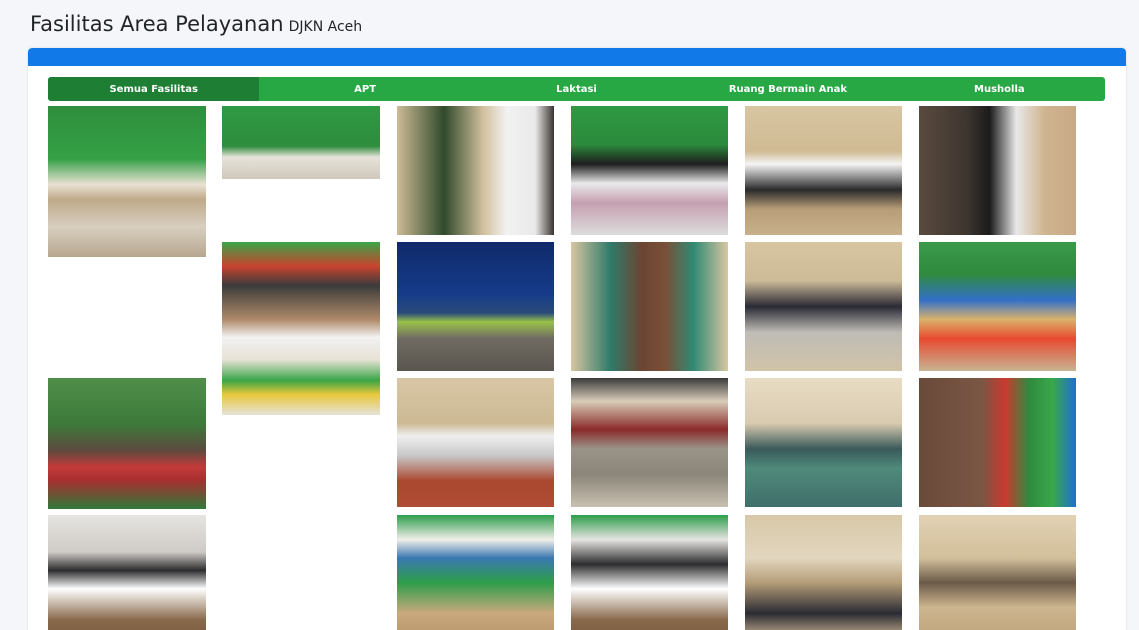 This screenshot has width=1139, height=630. I want to click on tab-musholla: Musholla, so click(999, 89).